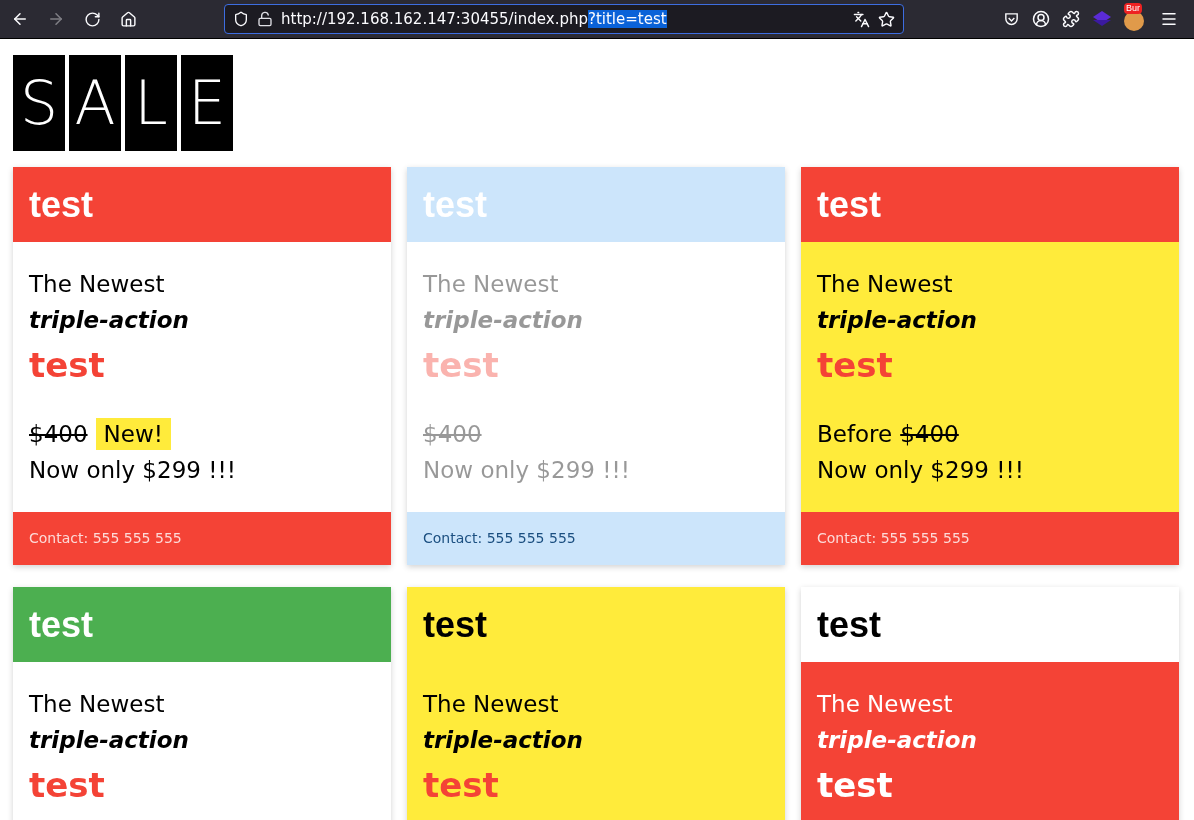 This screenshot has height=820, width=1194. Describe the element at coordinates (855, 434) in the screenshot. I see `price-label: Before` at that location.